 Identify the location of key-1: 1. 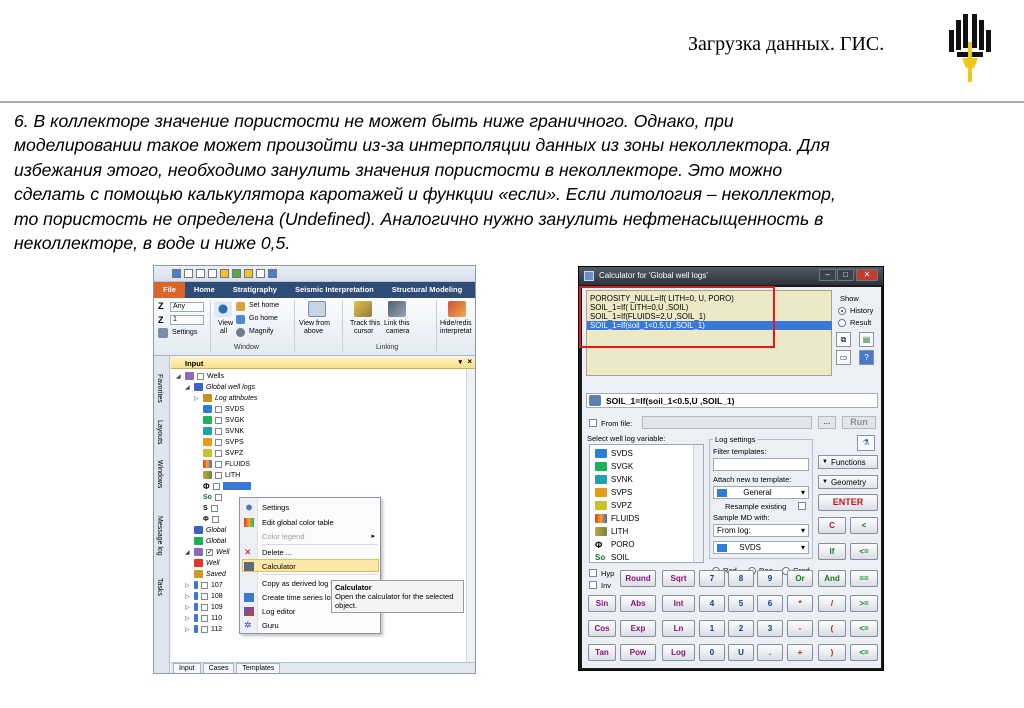
(712, 628).